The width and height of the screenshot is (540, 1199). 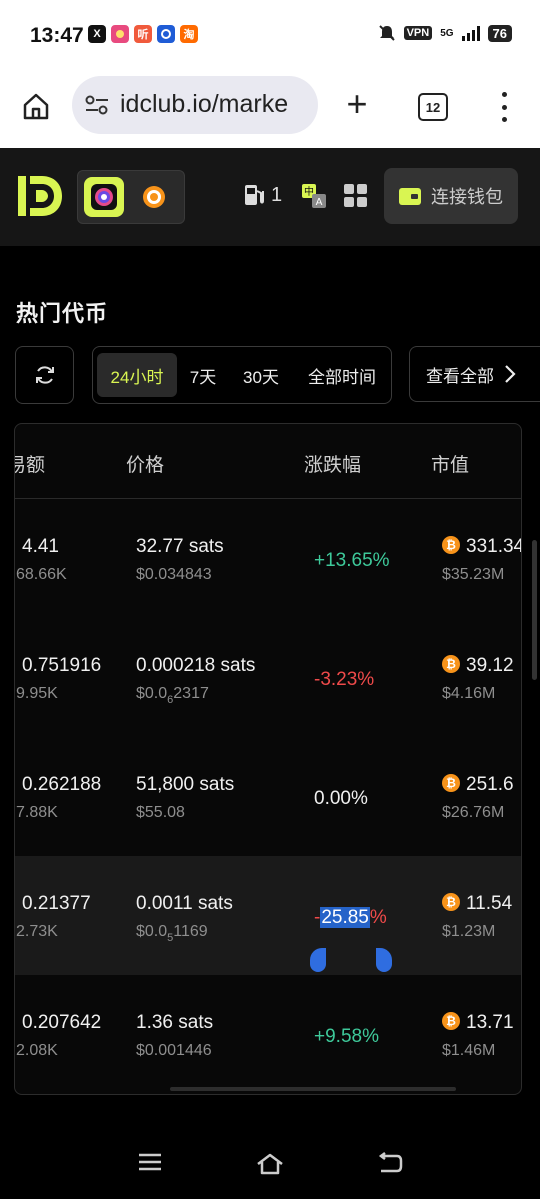 I want to click on game-app-icon, so click(x=120, y=34).